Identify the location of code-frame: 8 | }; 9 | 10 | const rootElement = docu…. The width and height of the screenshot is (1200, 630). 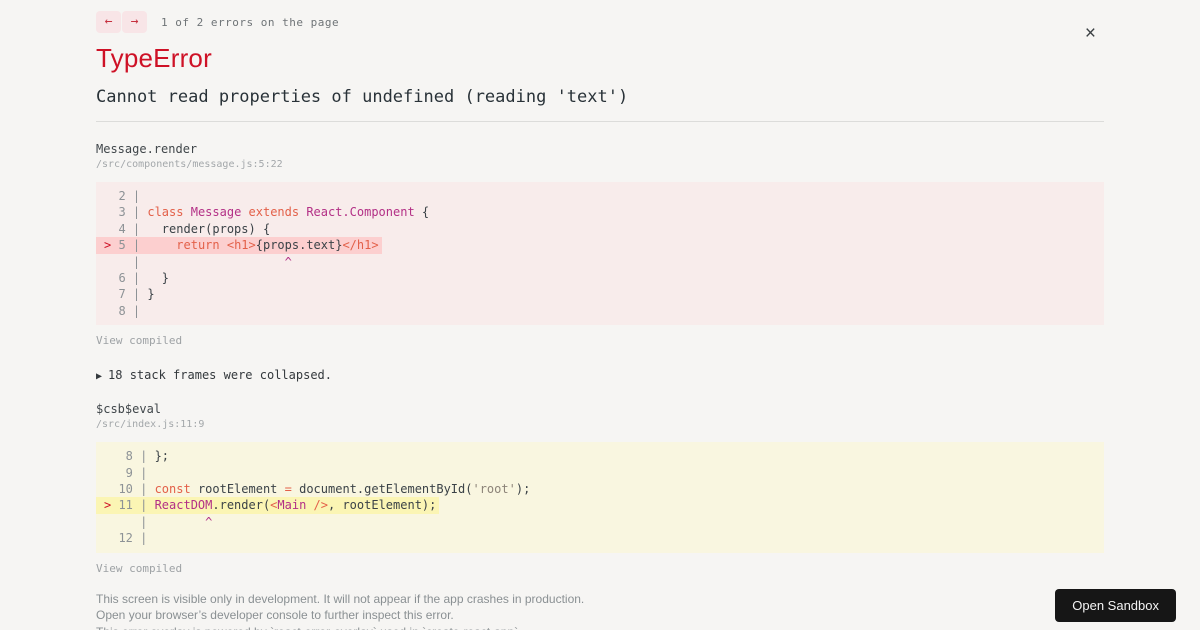
(600, 497).